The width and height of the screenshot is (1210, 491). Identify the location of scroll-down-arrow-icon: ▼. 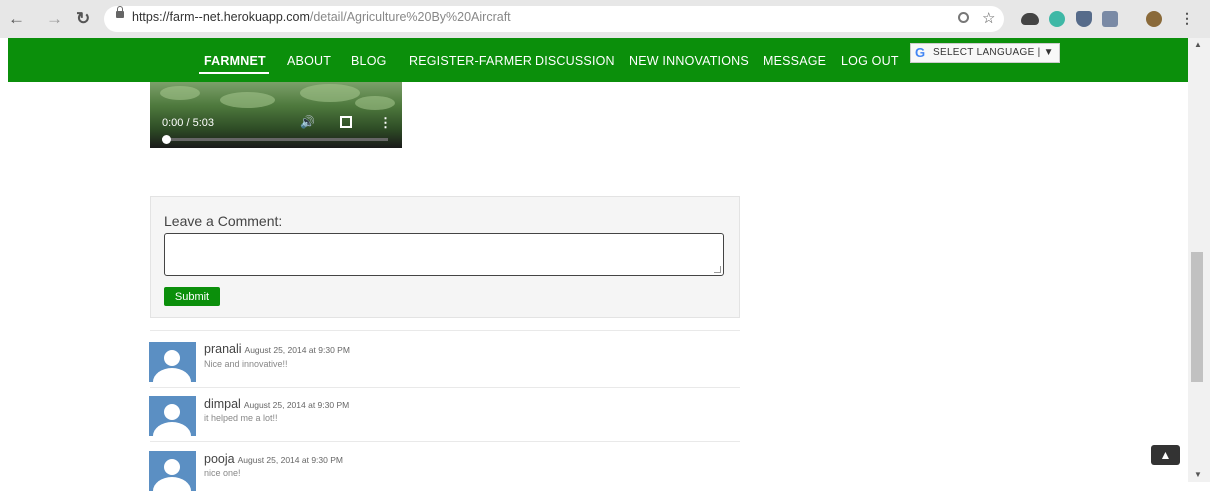
(1198, 474).